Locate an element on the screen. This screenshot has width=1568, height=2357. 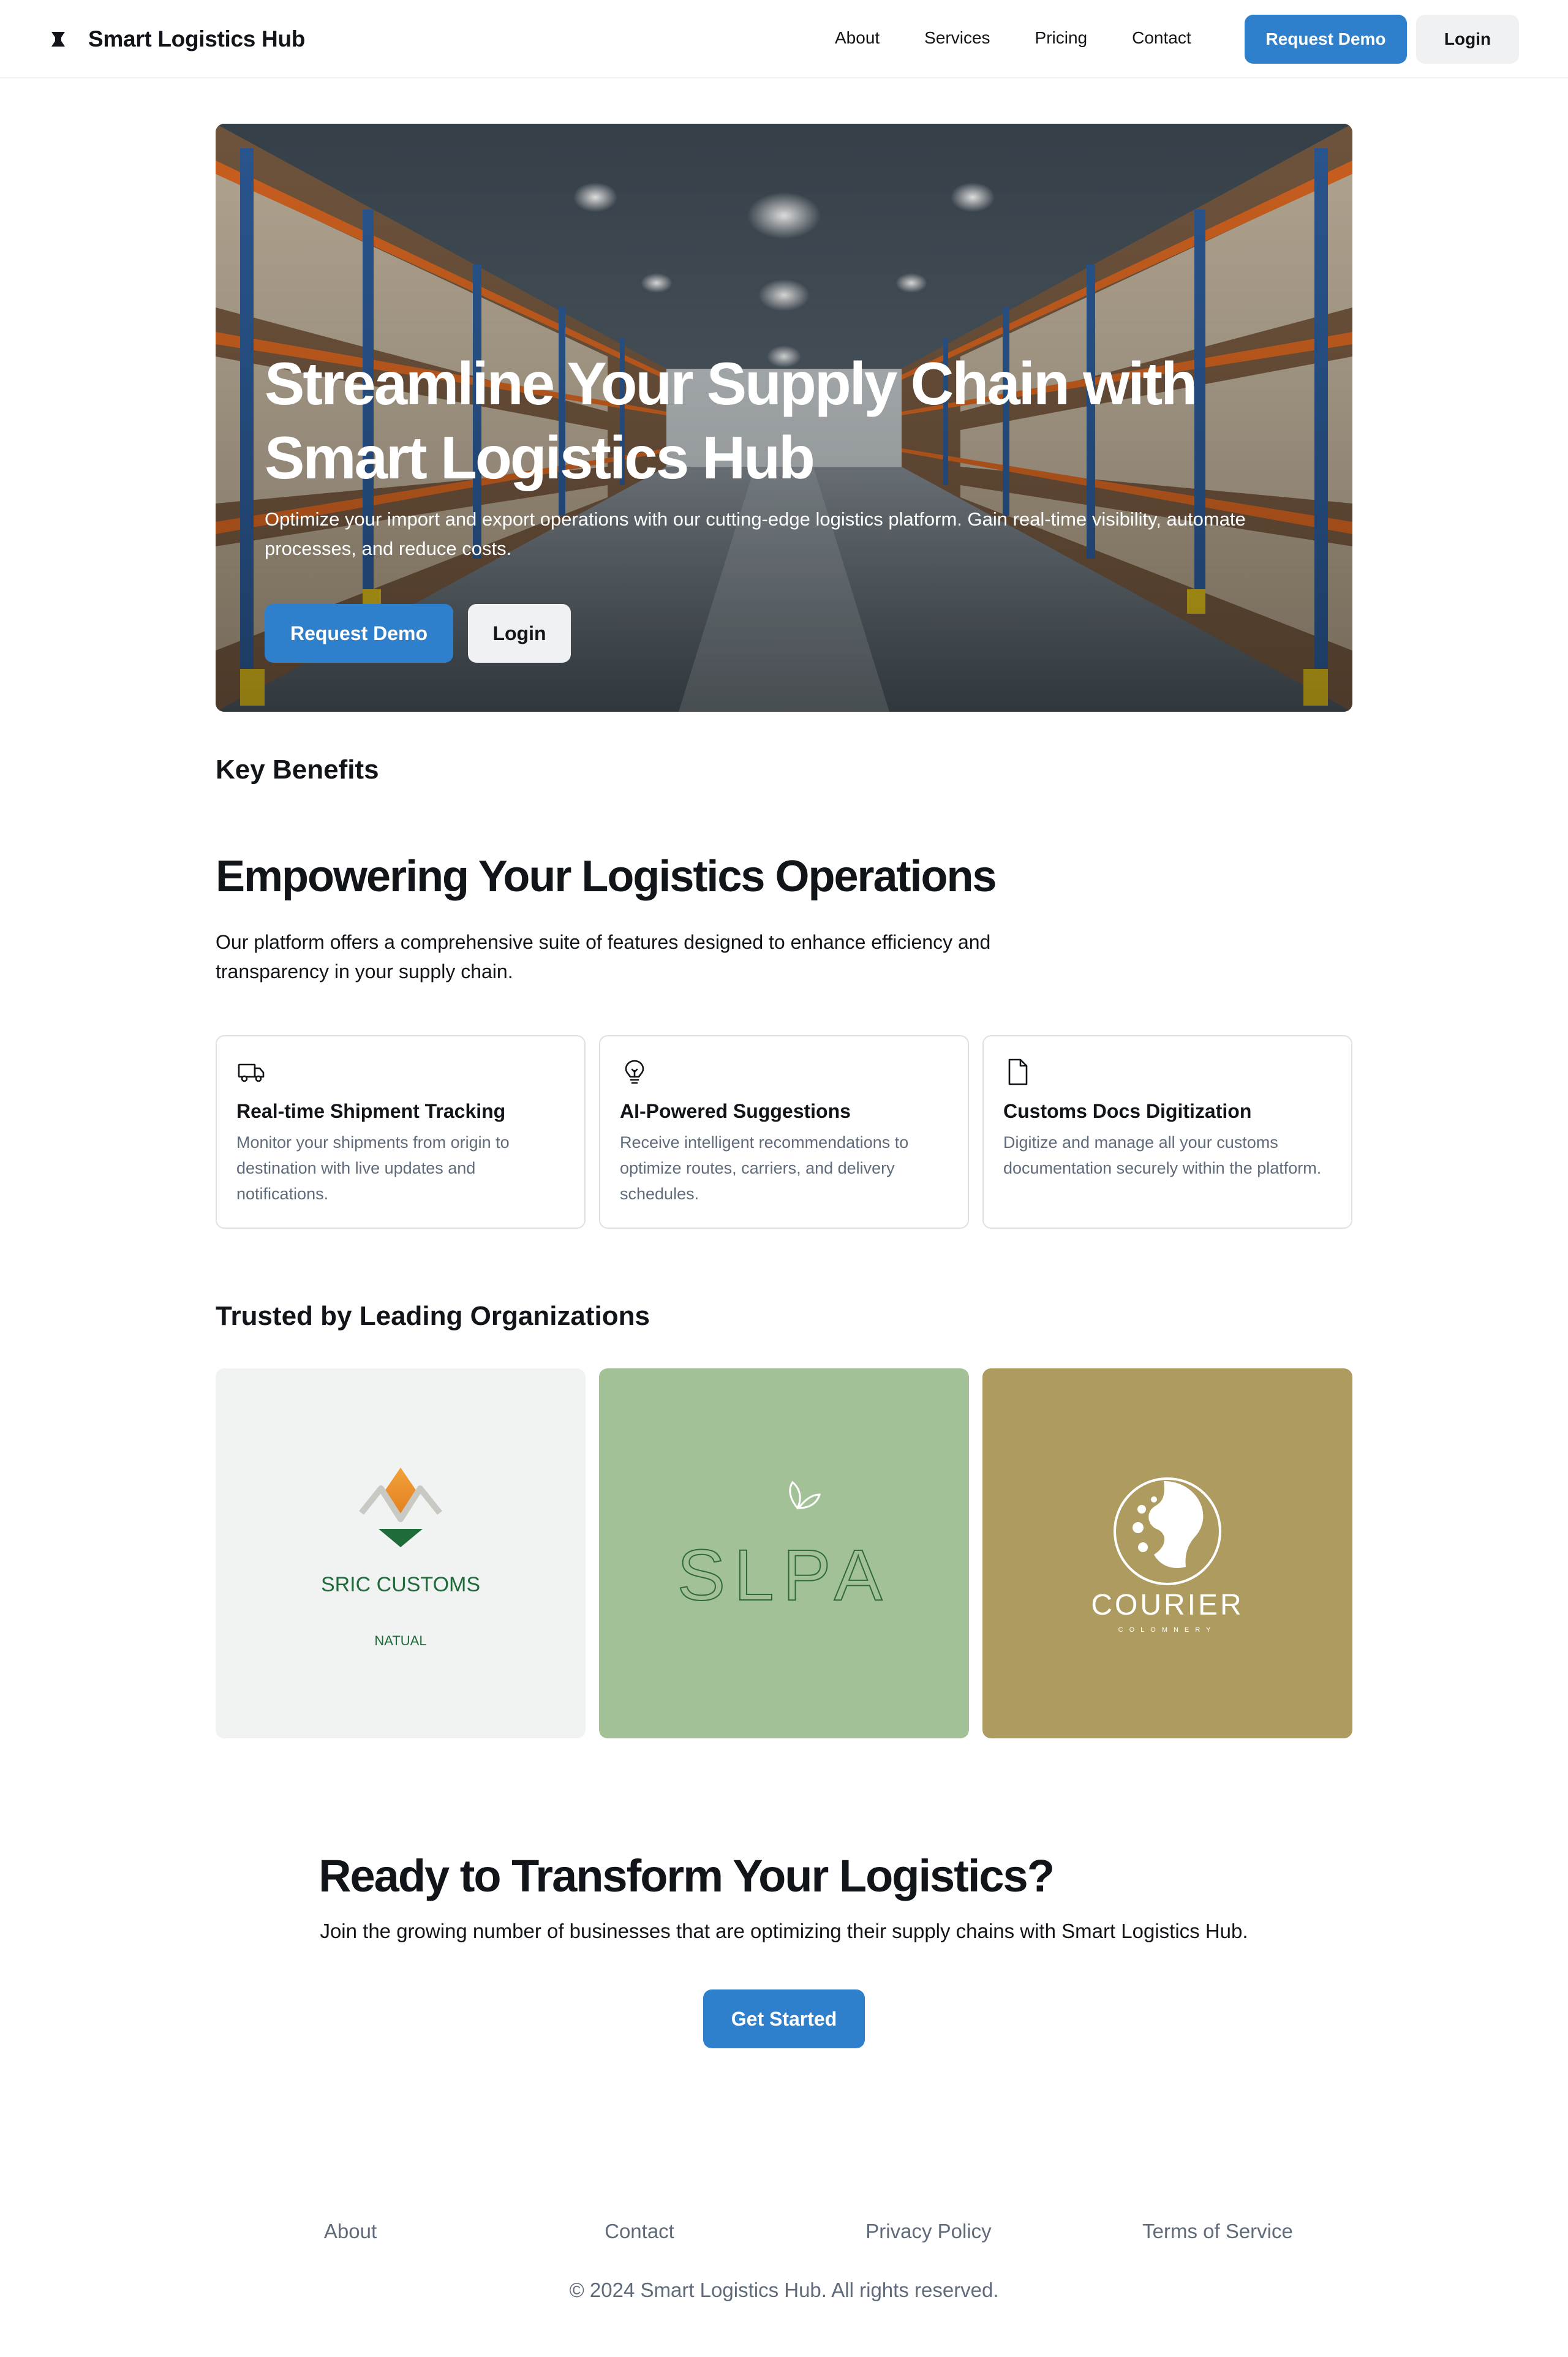
sric-logo-name: SRIC CUSTOMS is located at coordinates (401, 1584).